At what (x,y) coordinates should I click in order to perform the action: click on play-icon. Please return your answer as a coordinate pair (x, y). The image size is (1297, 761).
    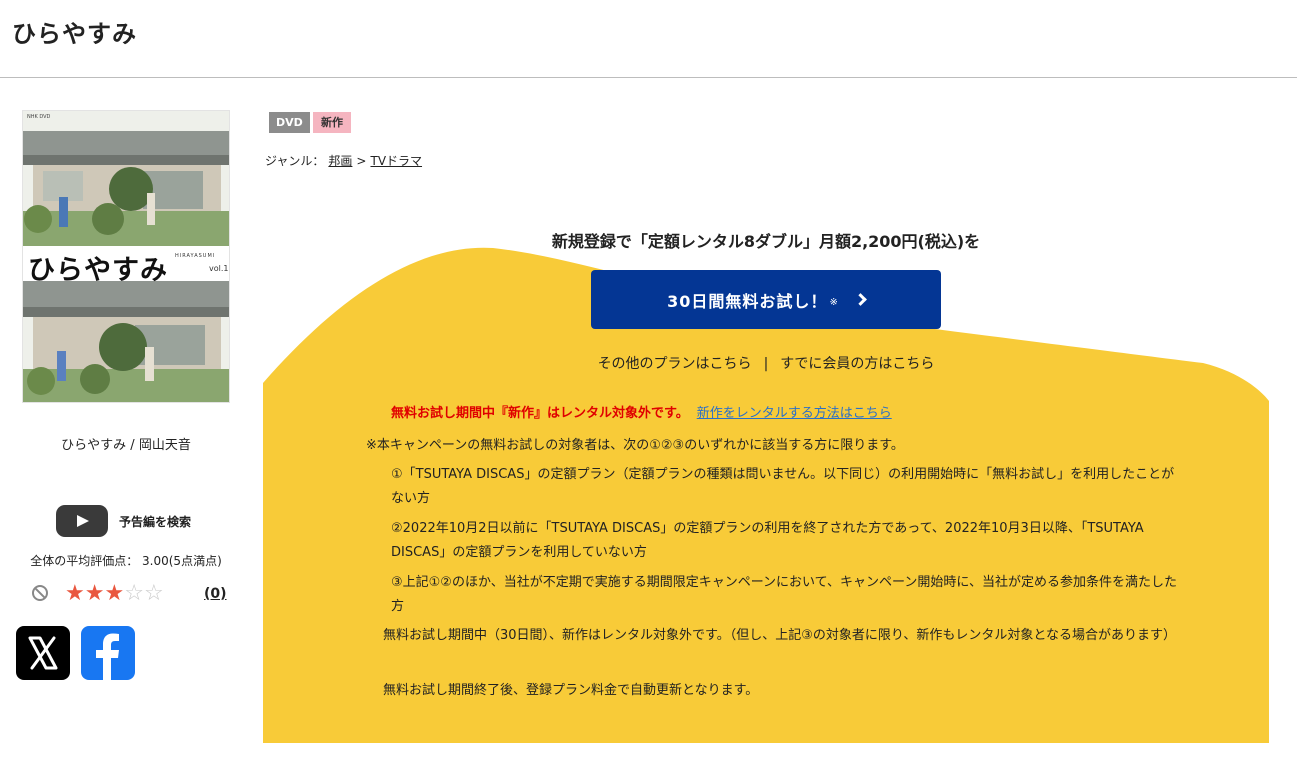
    Looking at the image, I should click on (82, 521).